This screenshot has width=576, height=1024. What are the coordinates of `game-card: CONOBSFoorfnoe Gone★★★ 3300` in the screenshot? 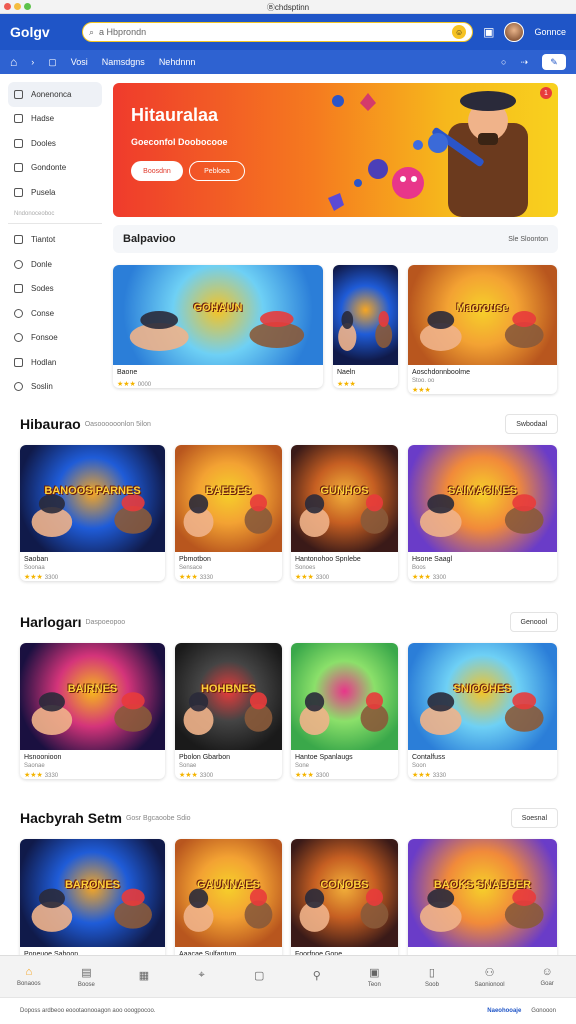 It's located at (344, 904).